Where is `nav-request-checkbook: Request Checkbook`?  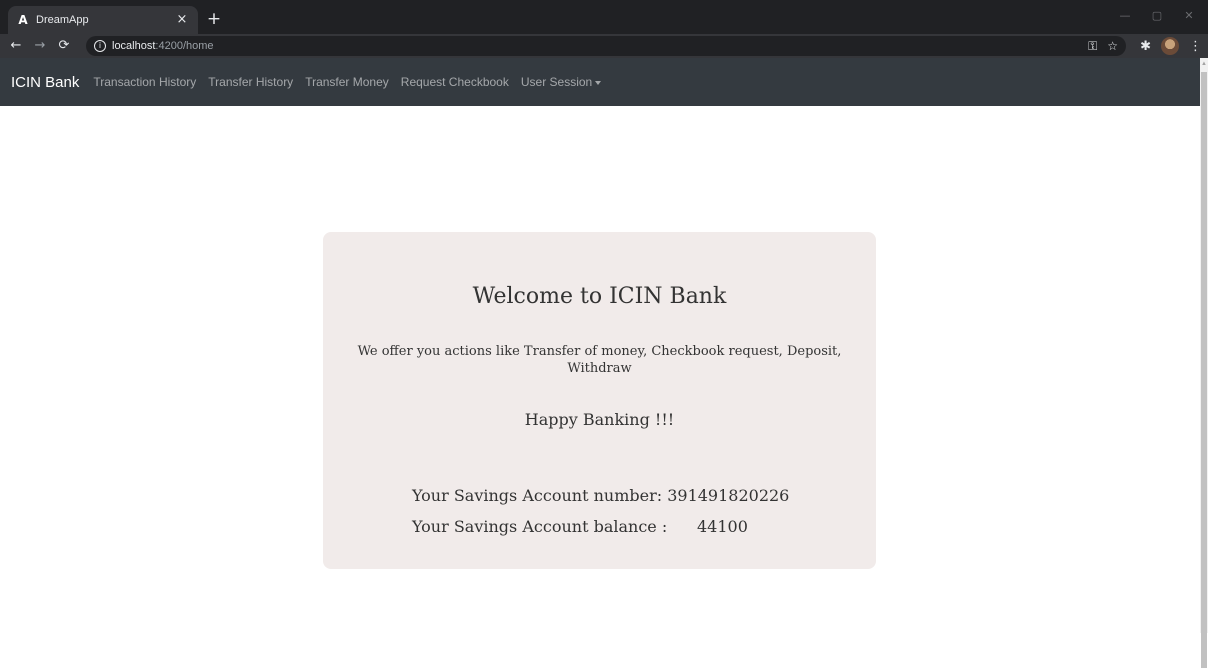 nav-request-checkbook: Request Checkbook is located at coordinates (455, 82).